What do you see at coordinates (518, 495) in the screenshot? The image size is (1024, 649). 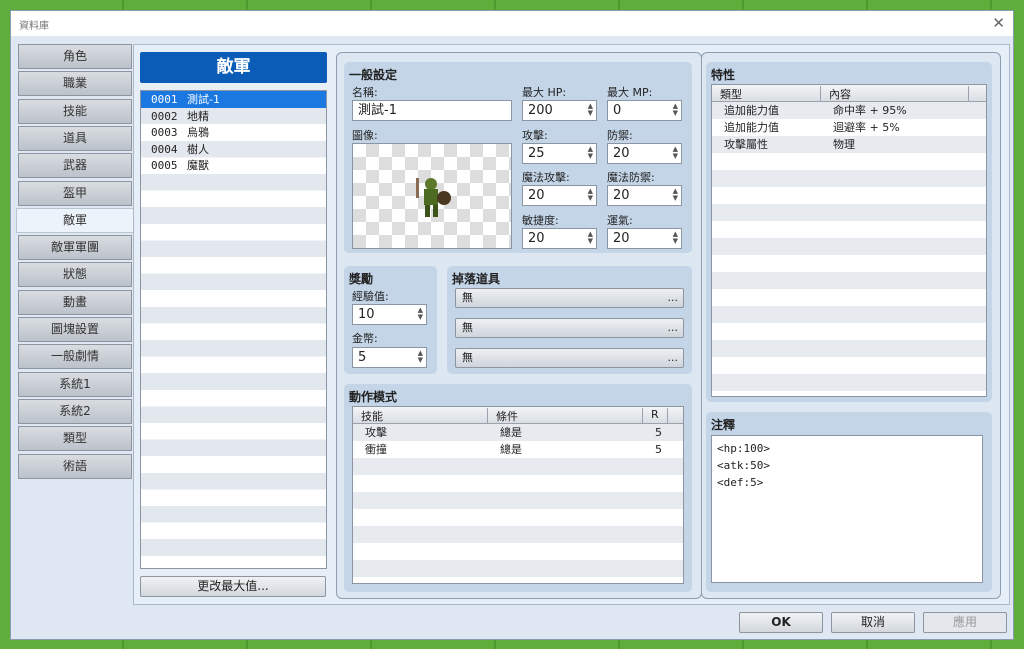 I see `action-patterns-table: 技能 條件 R 攻擊 總是 5 衝撞 總是 5` at bounding box center [518, 495].